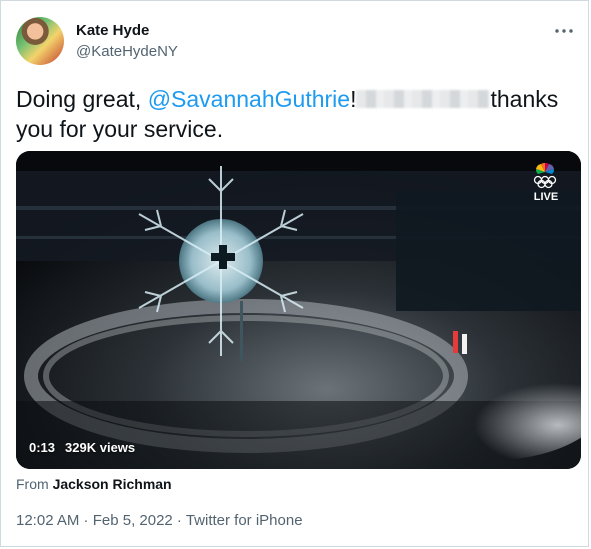  I want to click on redacted-text, so click(423, 99).